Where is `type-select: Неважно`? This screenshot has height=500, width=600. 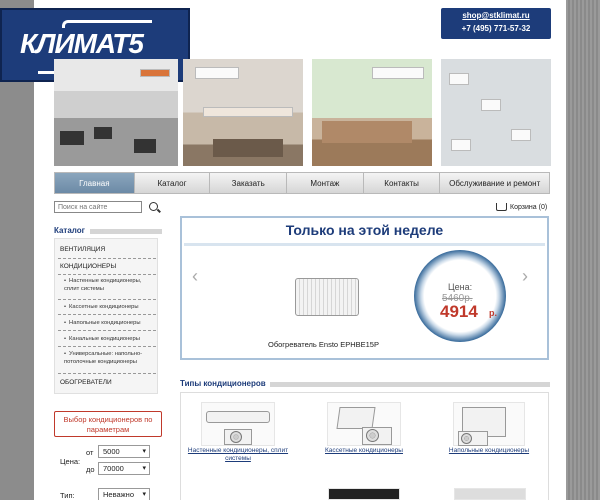 type-select: Неважно is located at coordinates (124, 494).